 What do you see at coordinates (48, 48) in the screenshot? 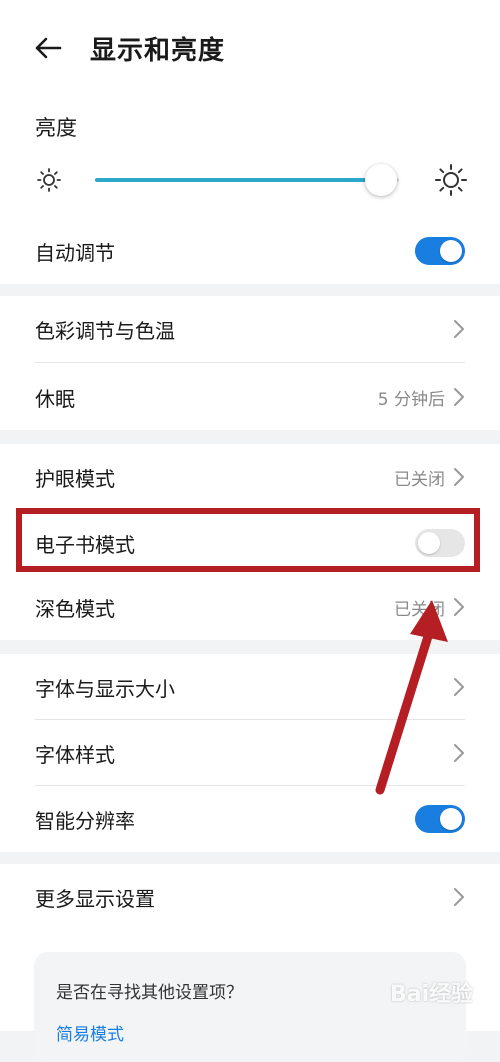
I see `back-arrow-icon` at bounding box center [48, 48].